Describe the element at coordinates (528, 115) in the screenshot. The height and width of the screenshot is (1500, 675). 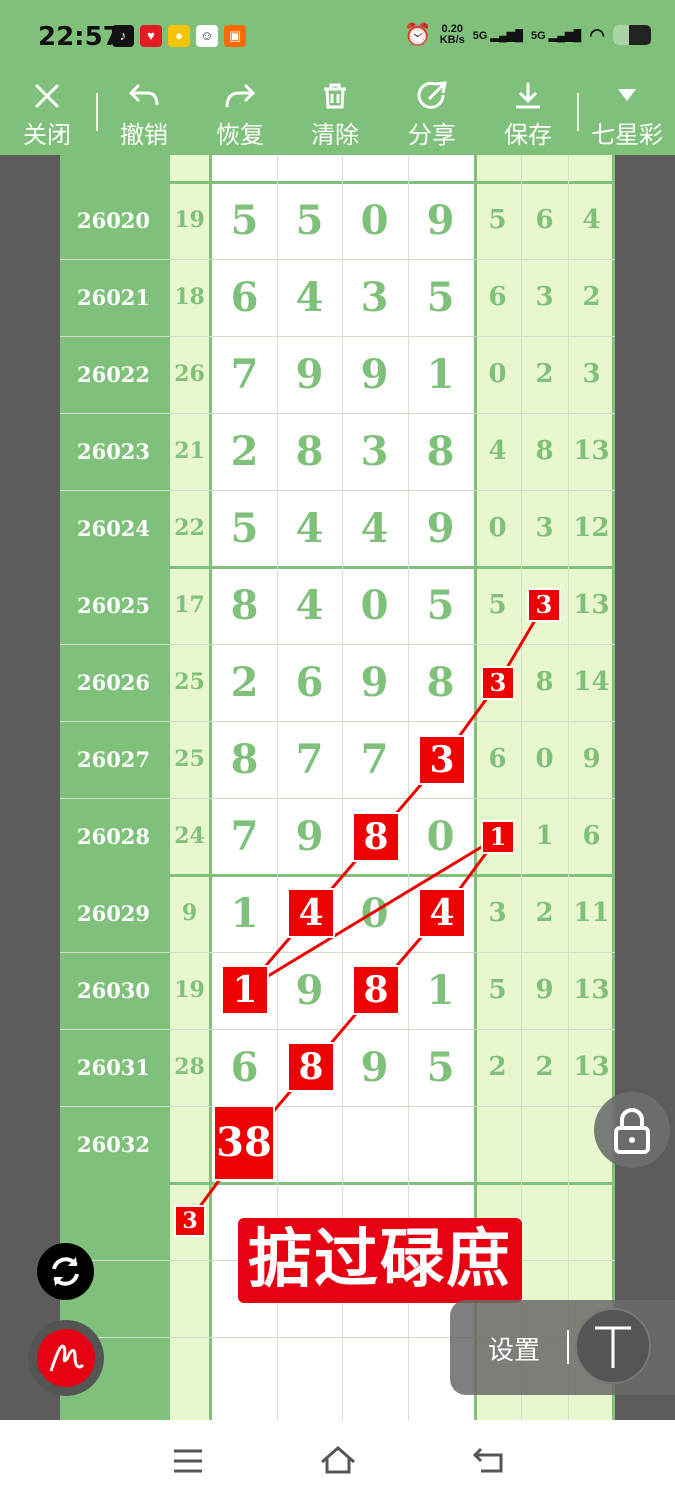
I see `save-button: 保存` at that location.